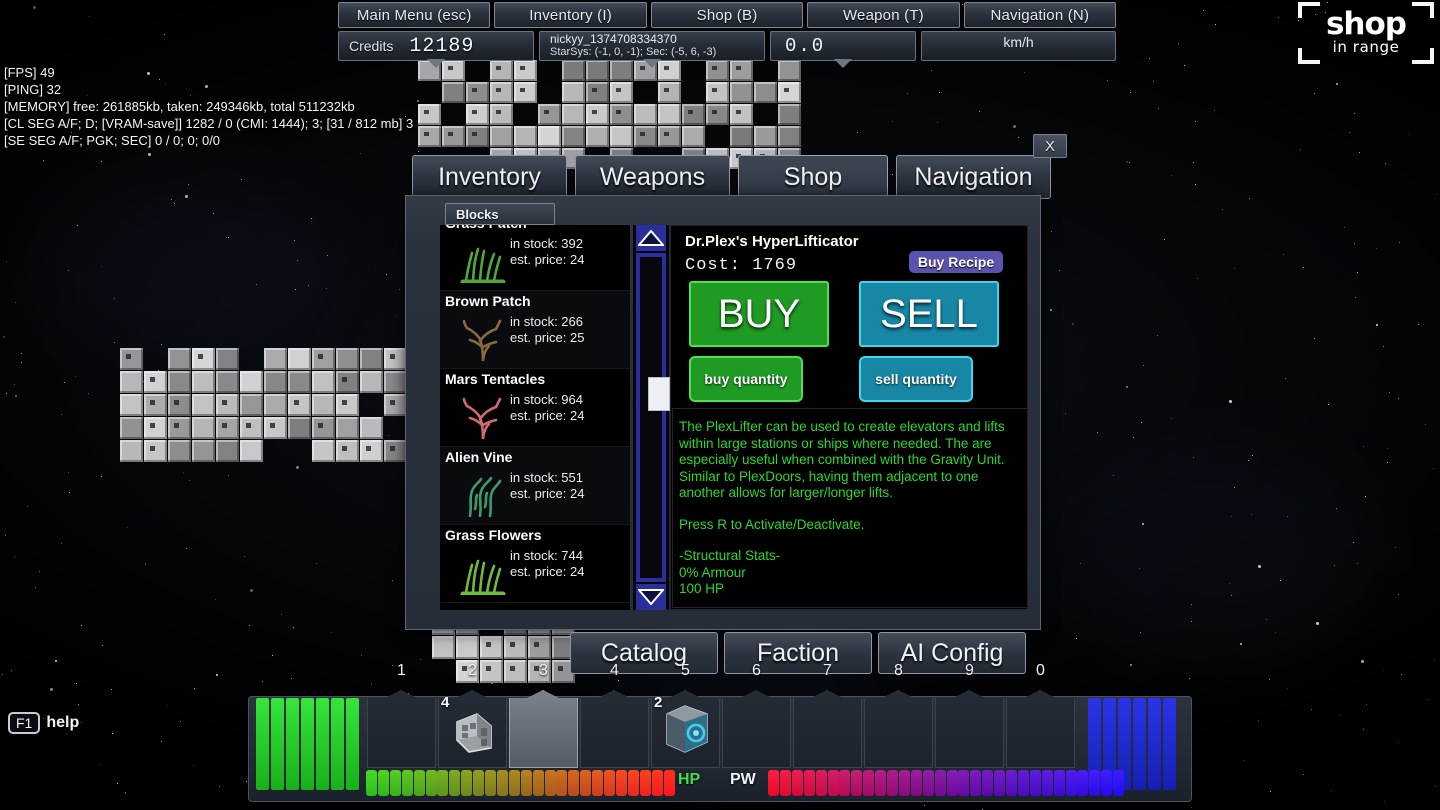  I want to click on shop-list-item: Brown Patch in stock: 266 est. price: 25, so click(535, 330).